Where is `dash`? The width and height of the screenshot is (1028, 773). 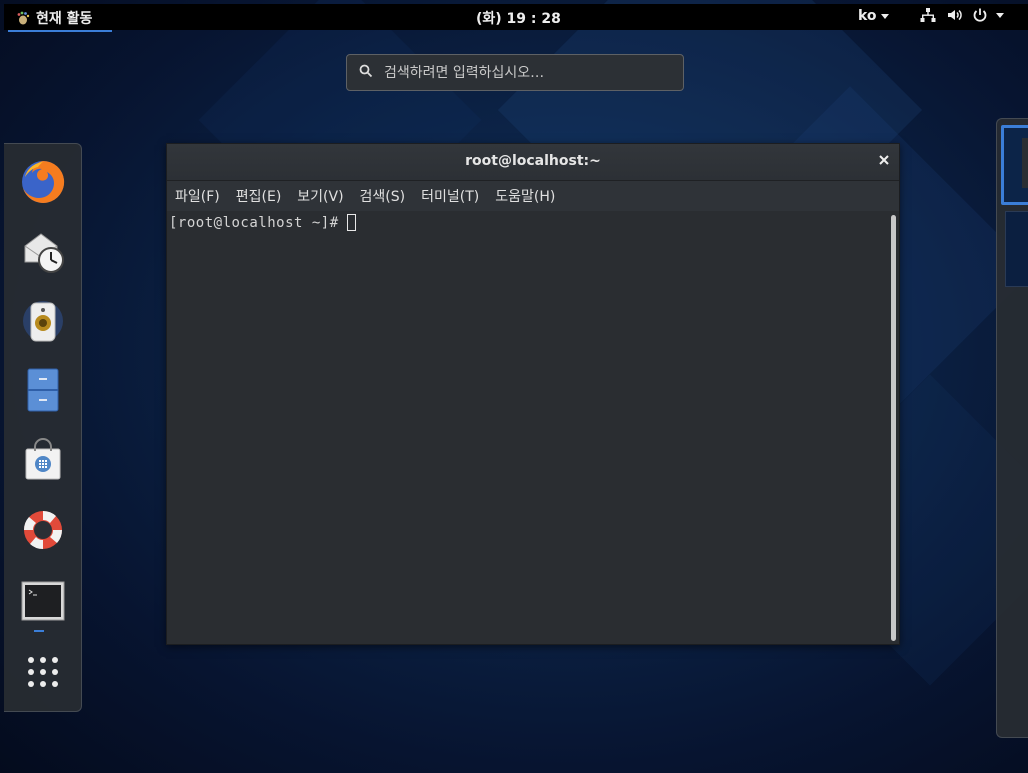
dash is located at coordinates (43, 427).